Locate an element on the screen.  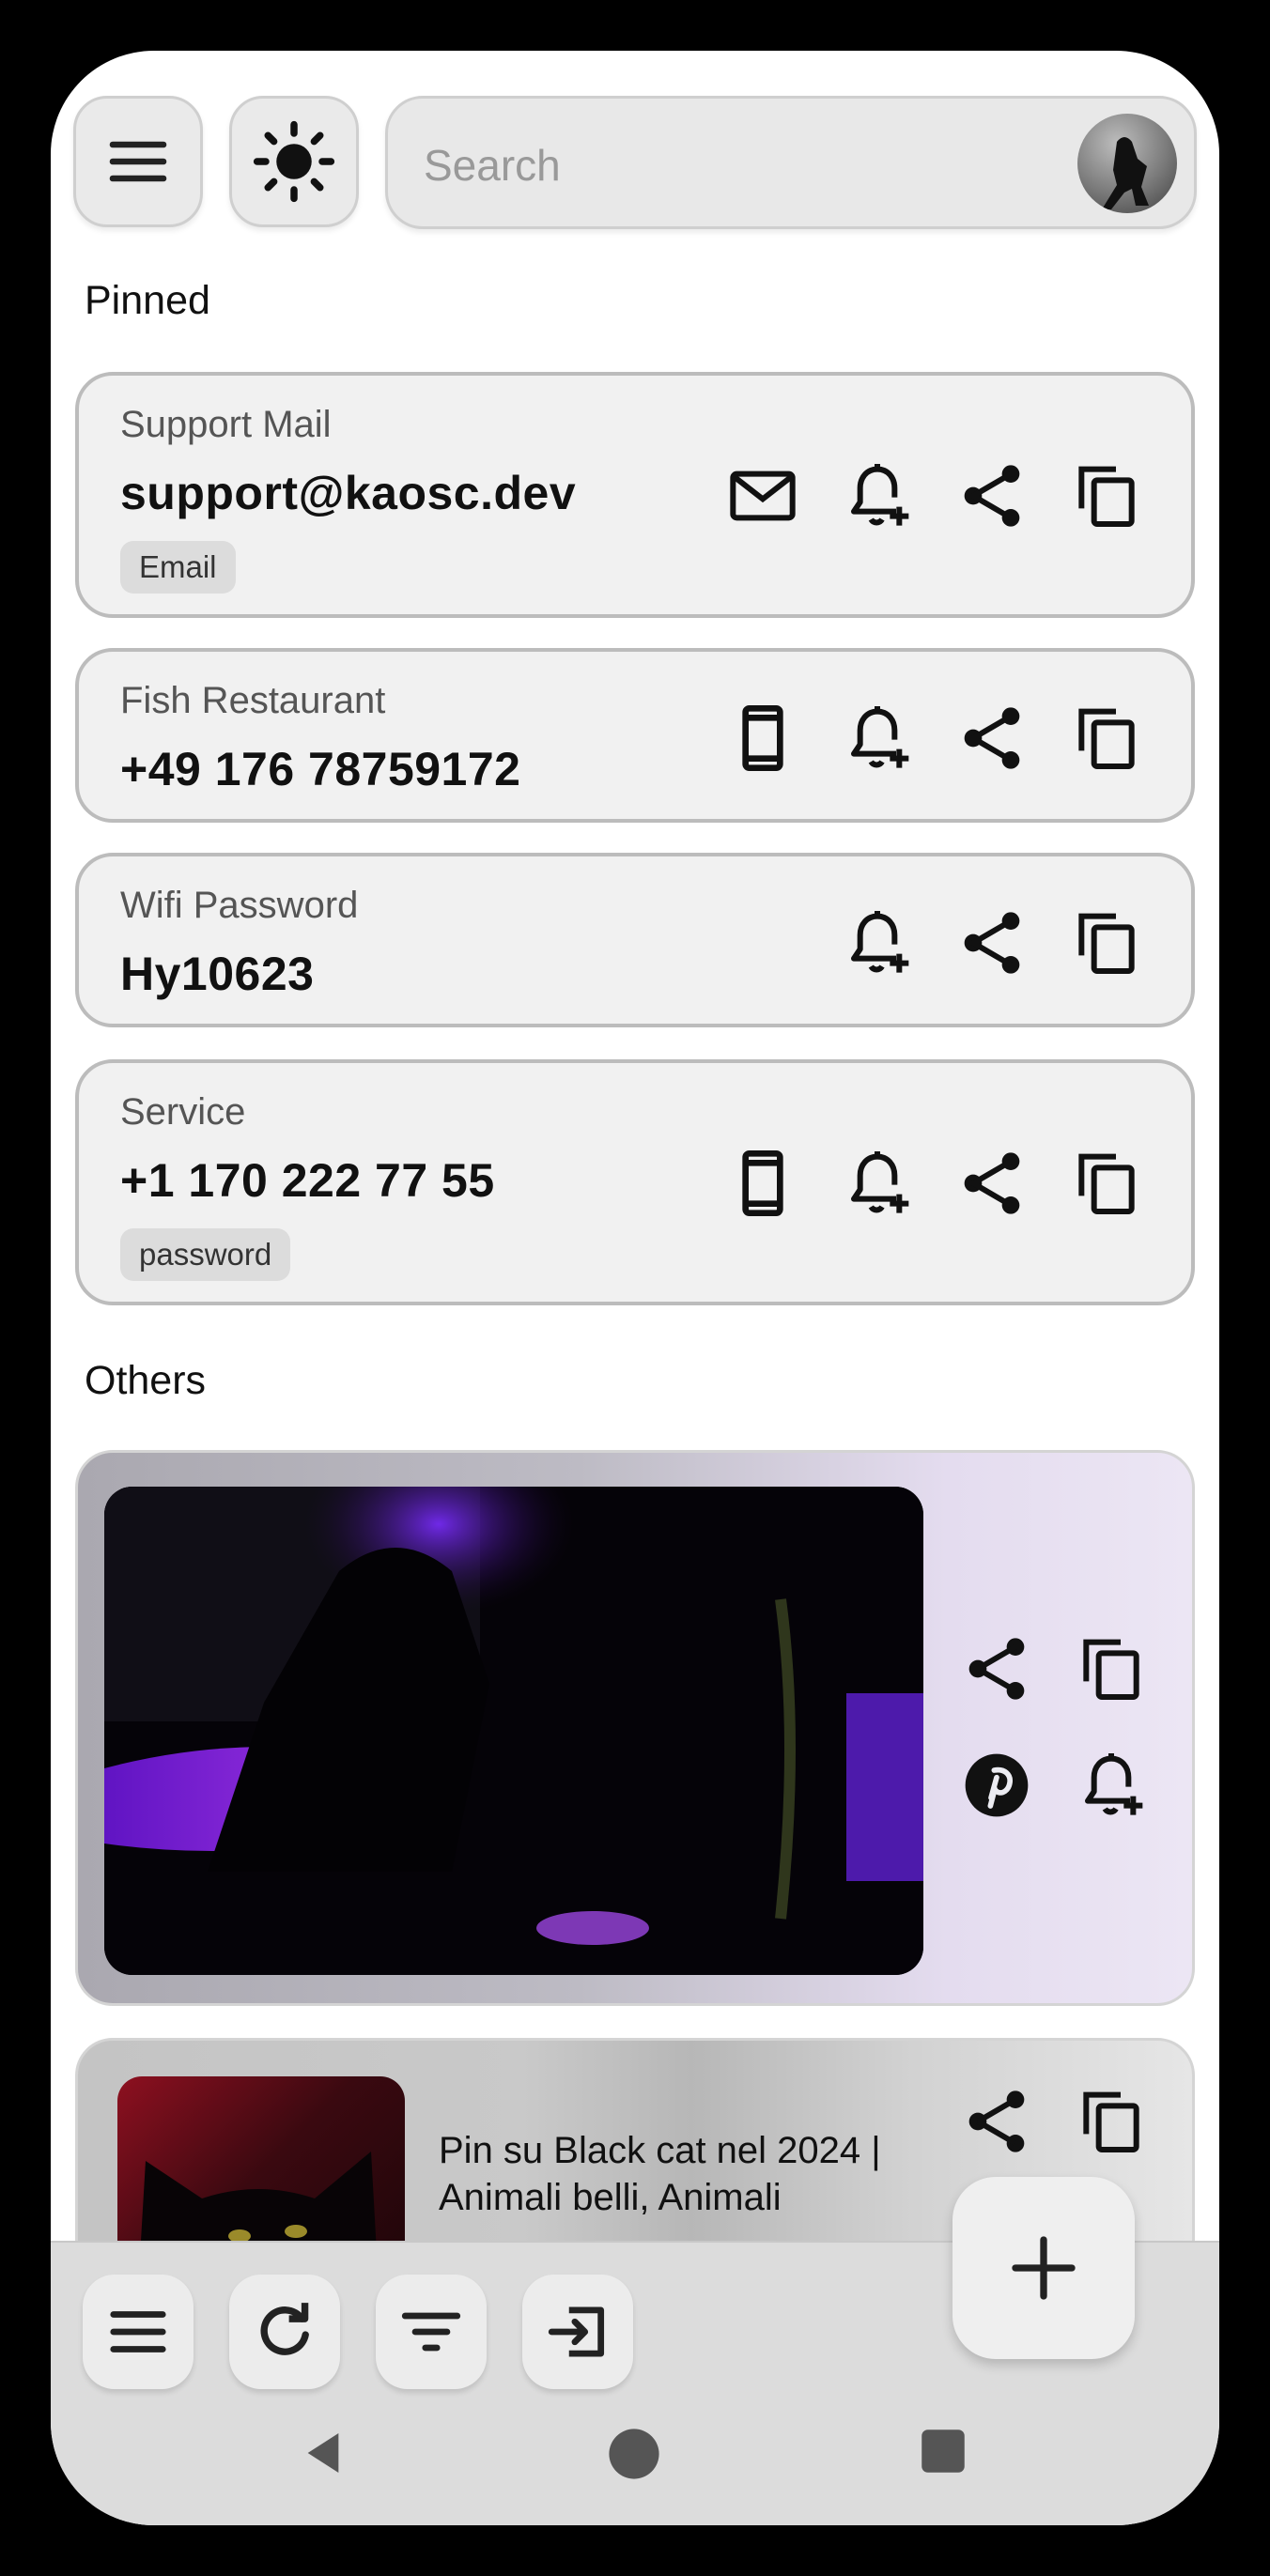
search-input is located at coordinates (729, 165).